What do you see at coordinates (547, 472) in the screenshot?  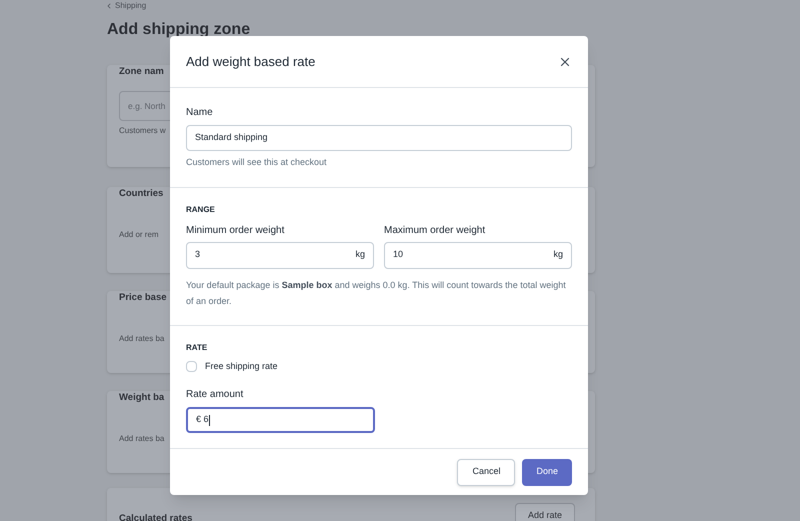 I see `done-button: Done` at bounding box center [547, 472].